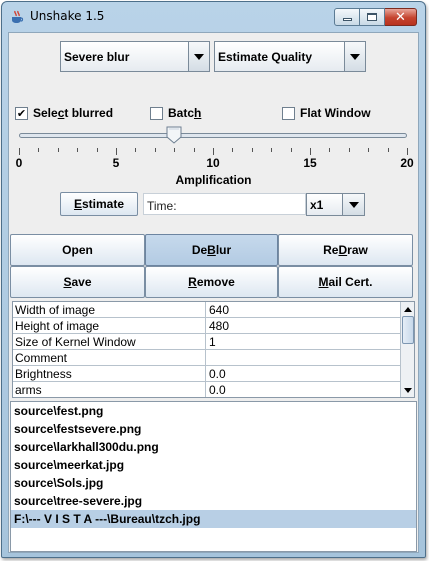  What do you see at coordinates (99, 204) in the screenshot?
I see `estimate-button: Estimate` at bounding box center [99, 204].